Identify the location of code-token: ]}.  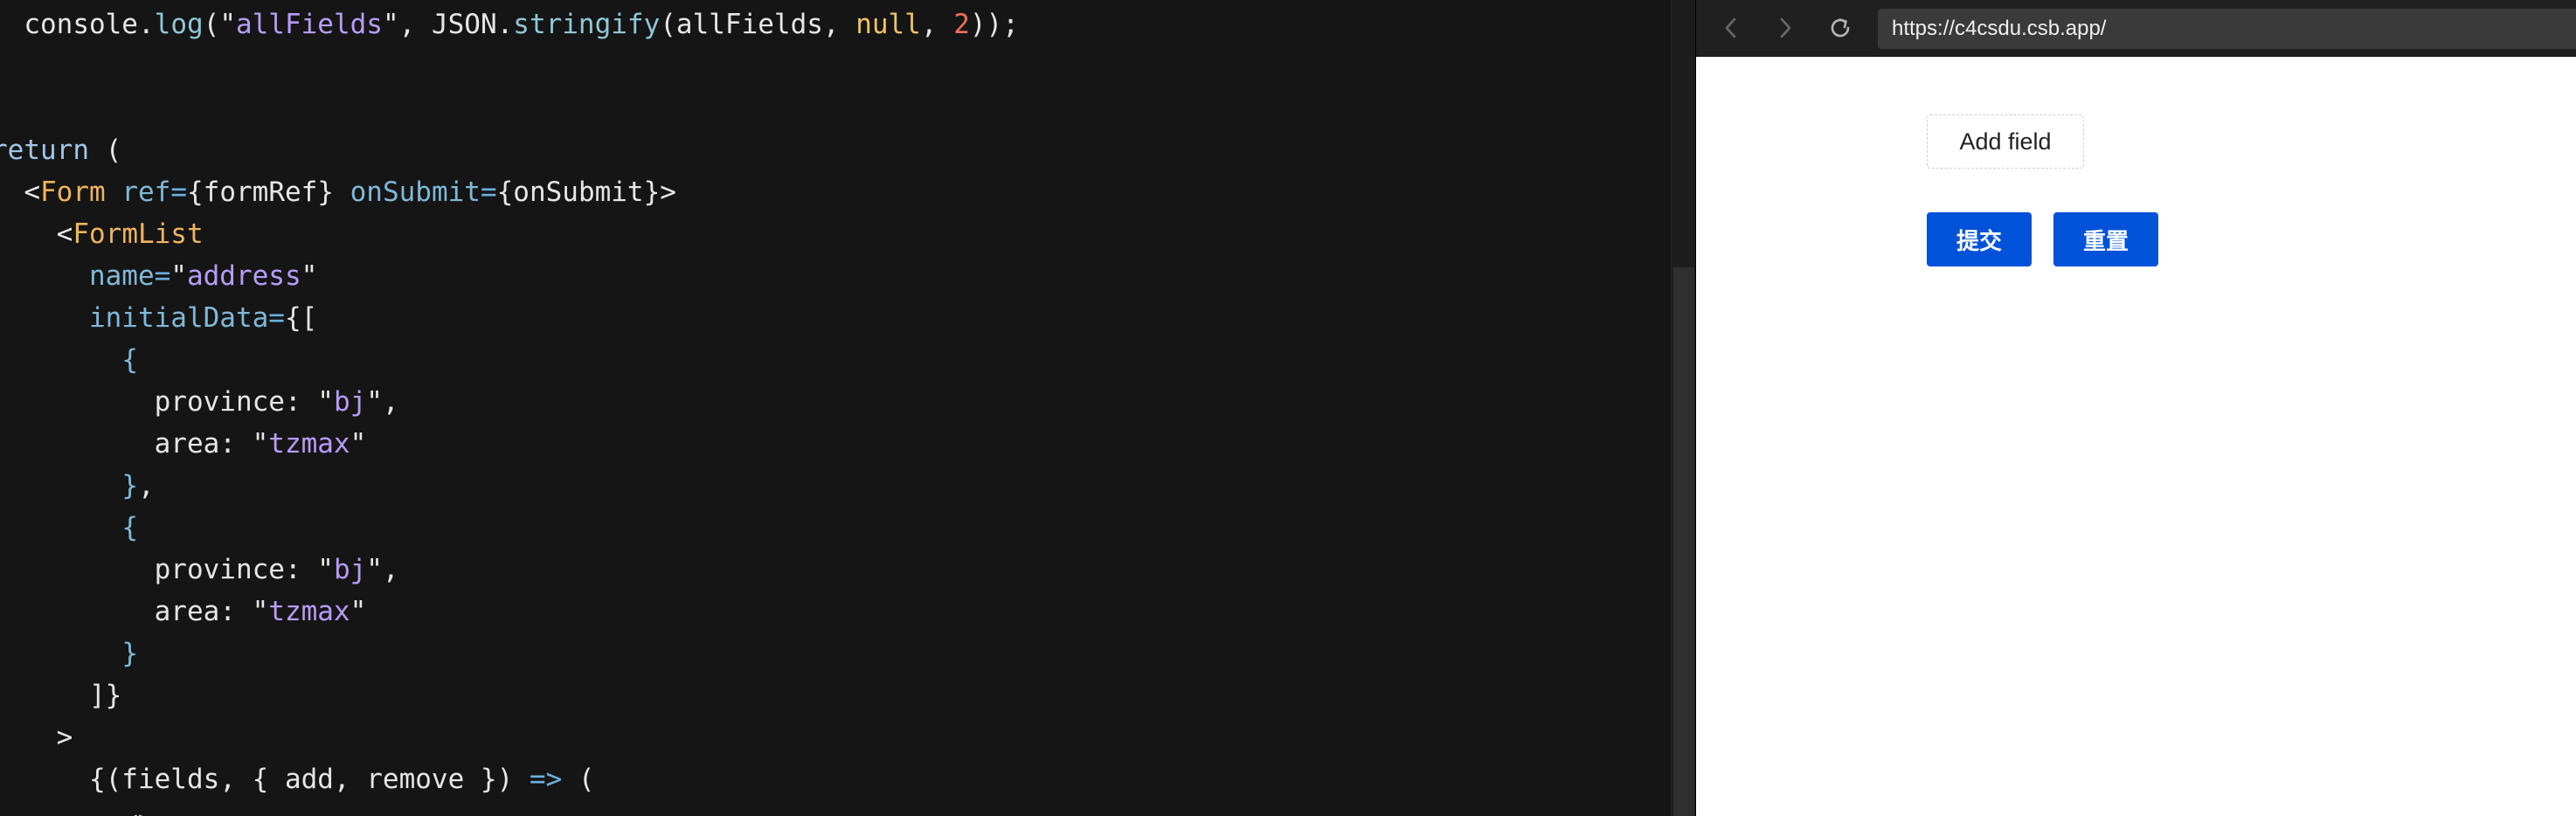
(61, 695).